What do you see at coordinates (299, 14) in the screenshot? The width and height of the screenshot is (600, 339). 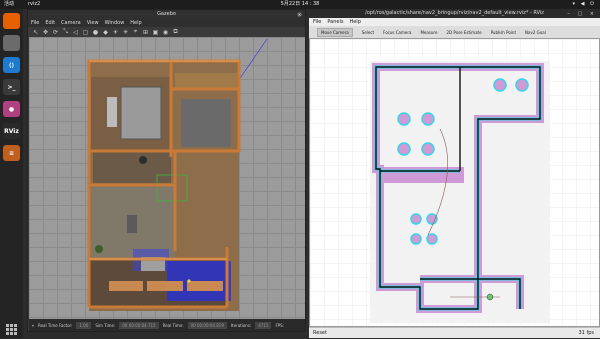 I see `close-icon: ×` at bounding box center [299, 14].